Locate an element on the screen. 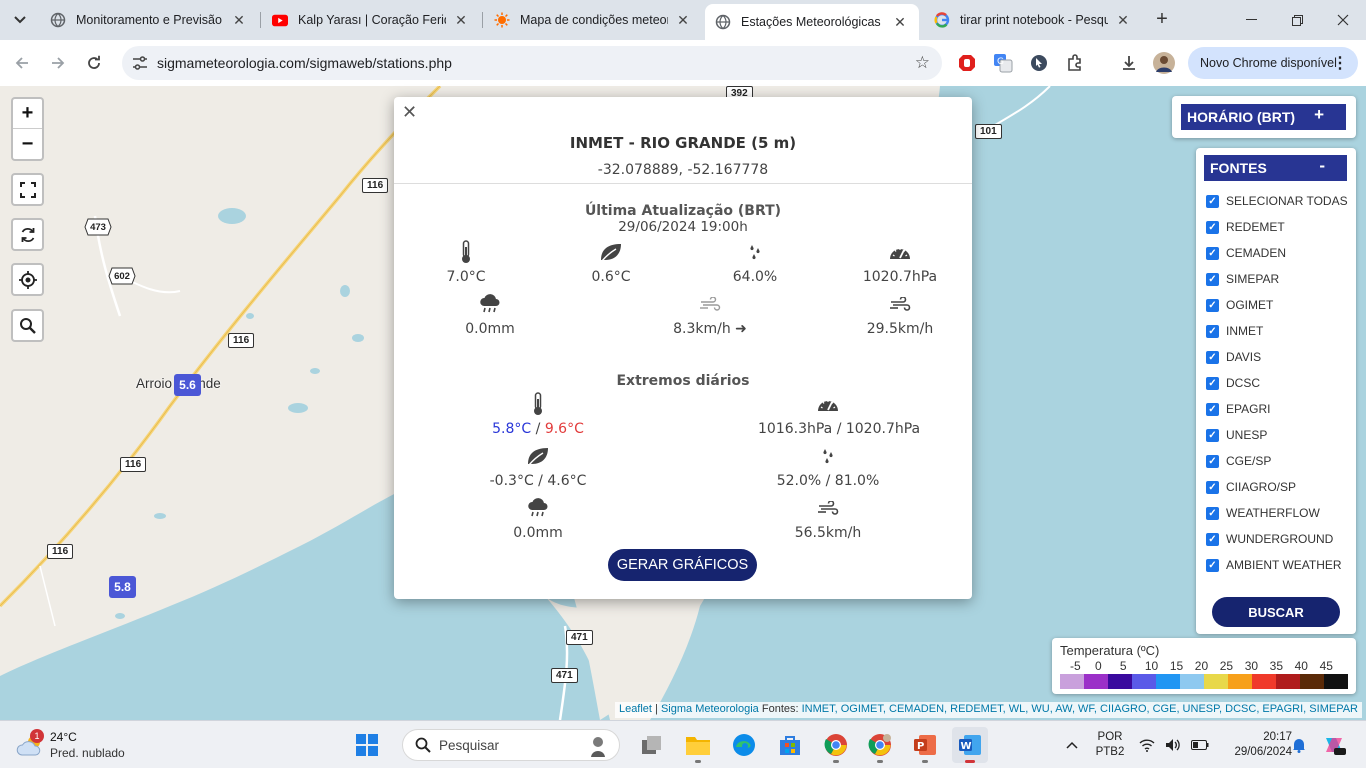 The height and width of the screenshot is (768, 1366). restore-button is located at coordinates (1297, 20).